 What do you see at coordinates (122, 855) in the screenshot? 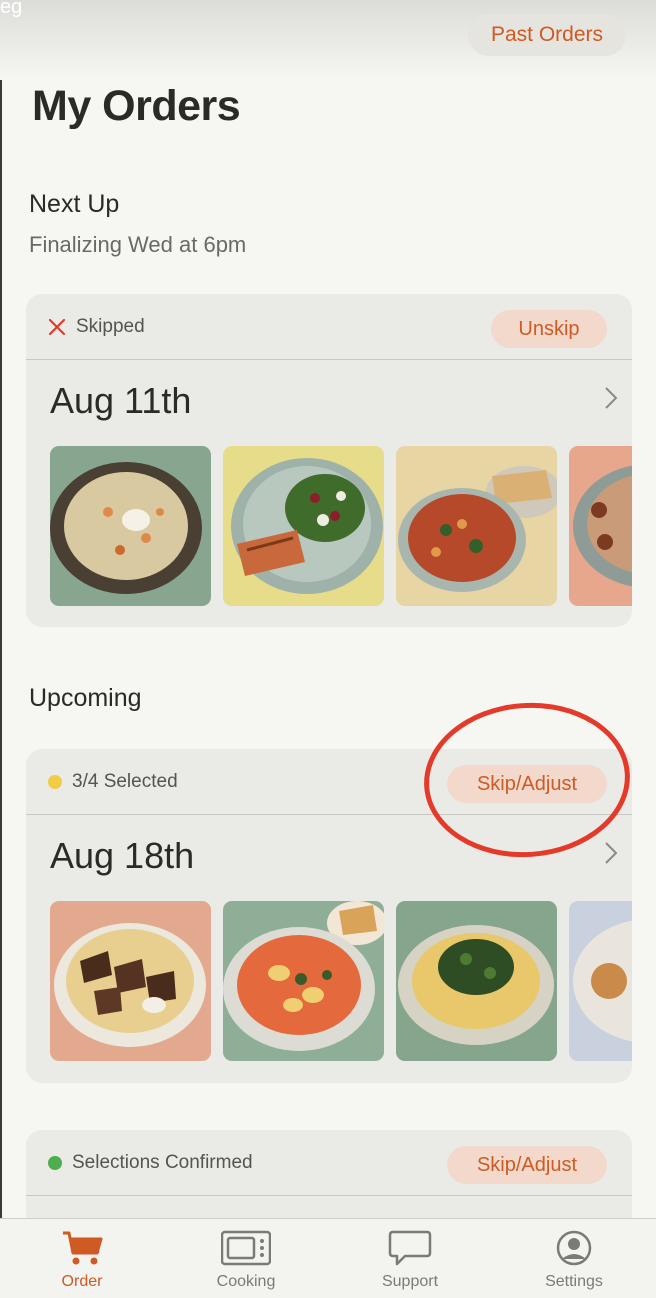
I see `delivery-date: Aug 18th` at bounding box center [122, 855].